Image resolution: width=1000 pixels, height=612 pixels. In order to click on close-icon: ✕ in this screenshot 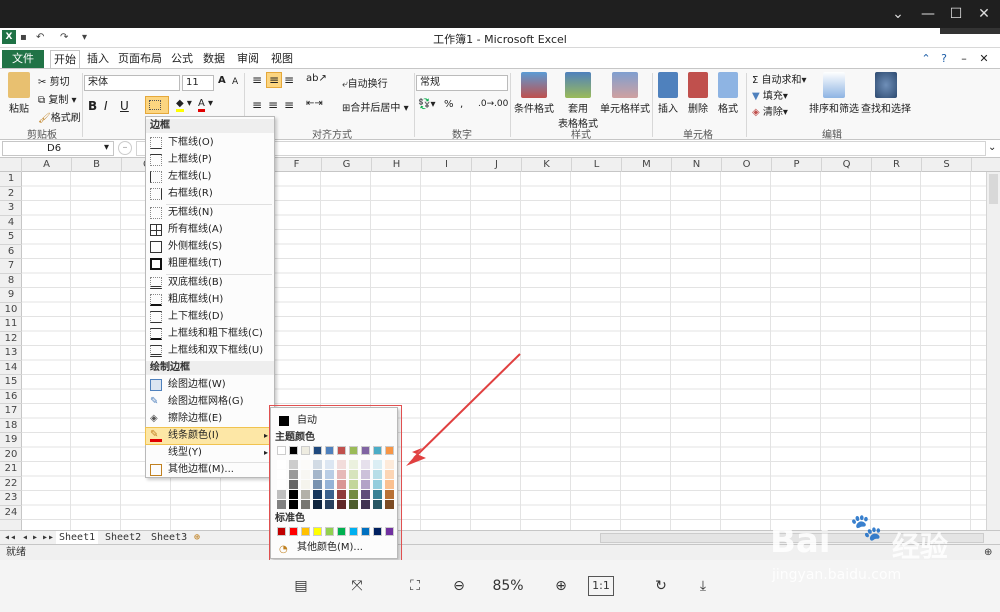, I will do `click(984, 14)`.